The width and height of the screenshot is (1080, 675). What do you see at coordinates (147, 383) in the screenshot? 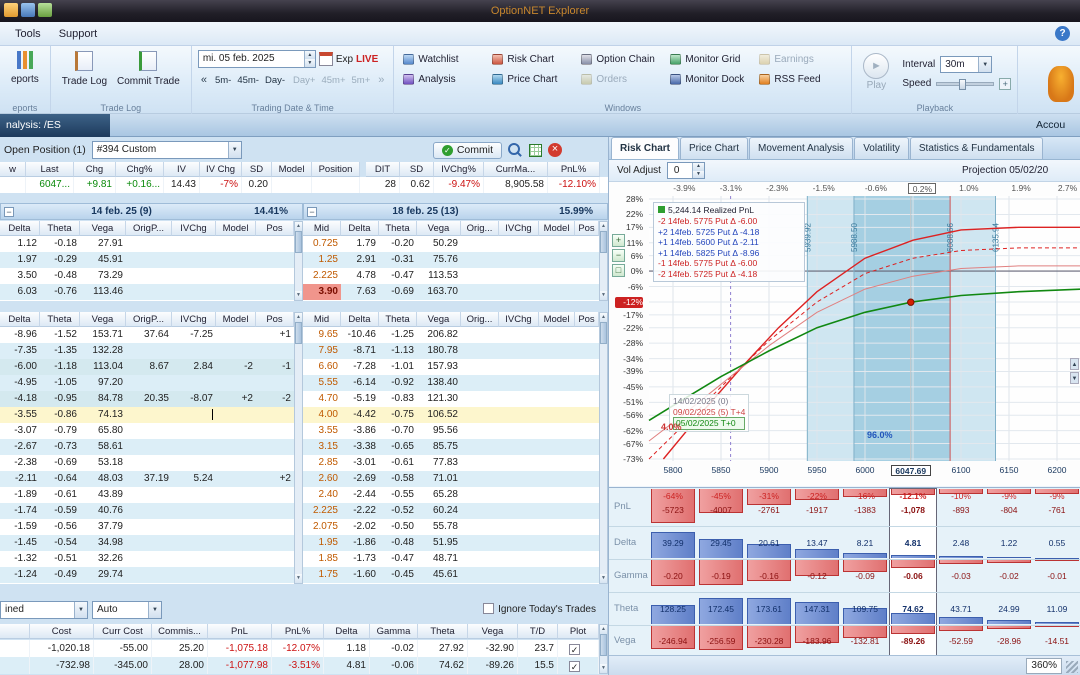
I see `chain-row: -4.95 -1.05 97.20` at bounding box center [147, 383].